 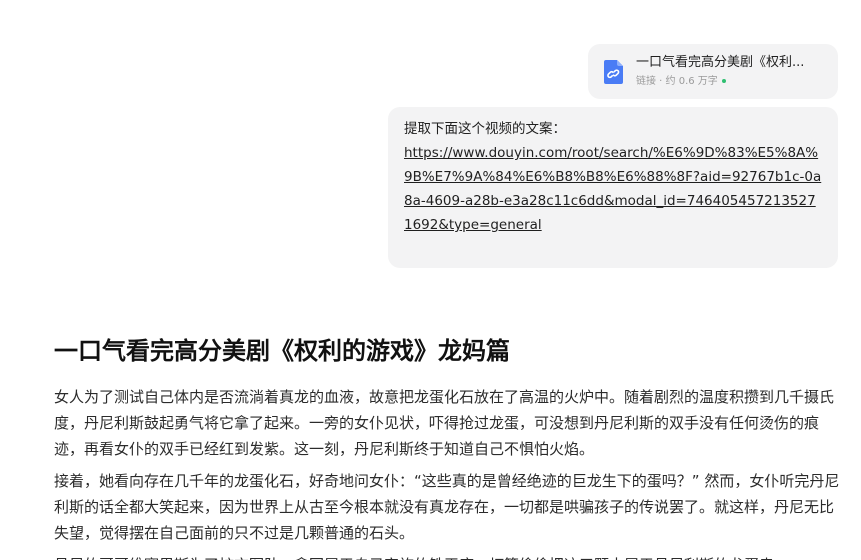 What do you see at coordinates (613, 71) in the screenshot?
I see `link-file-icon` at bounding box center [613, 71].